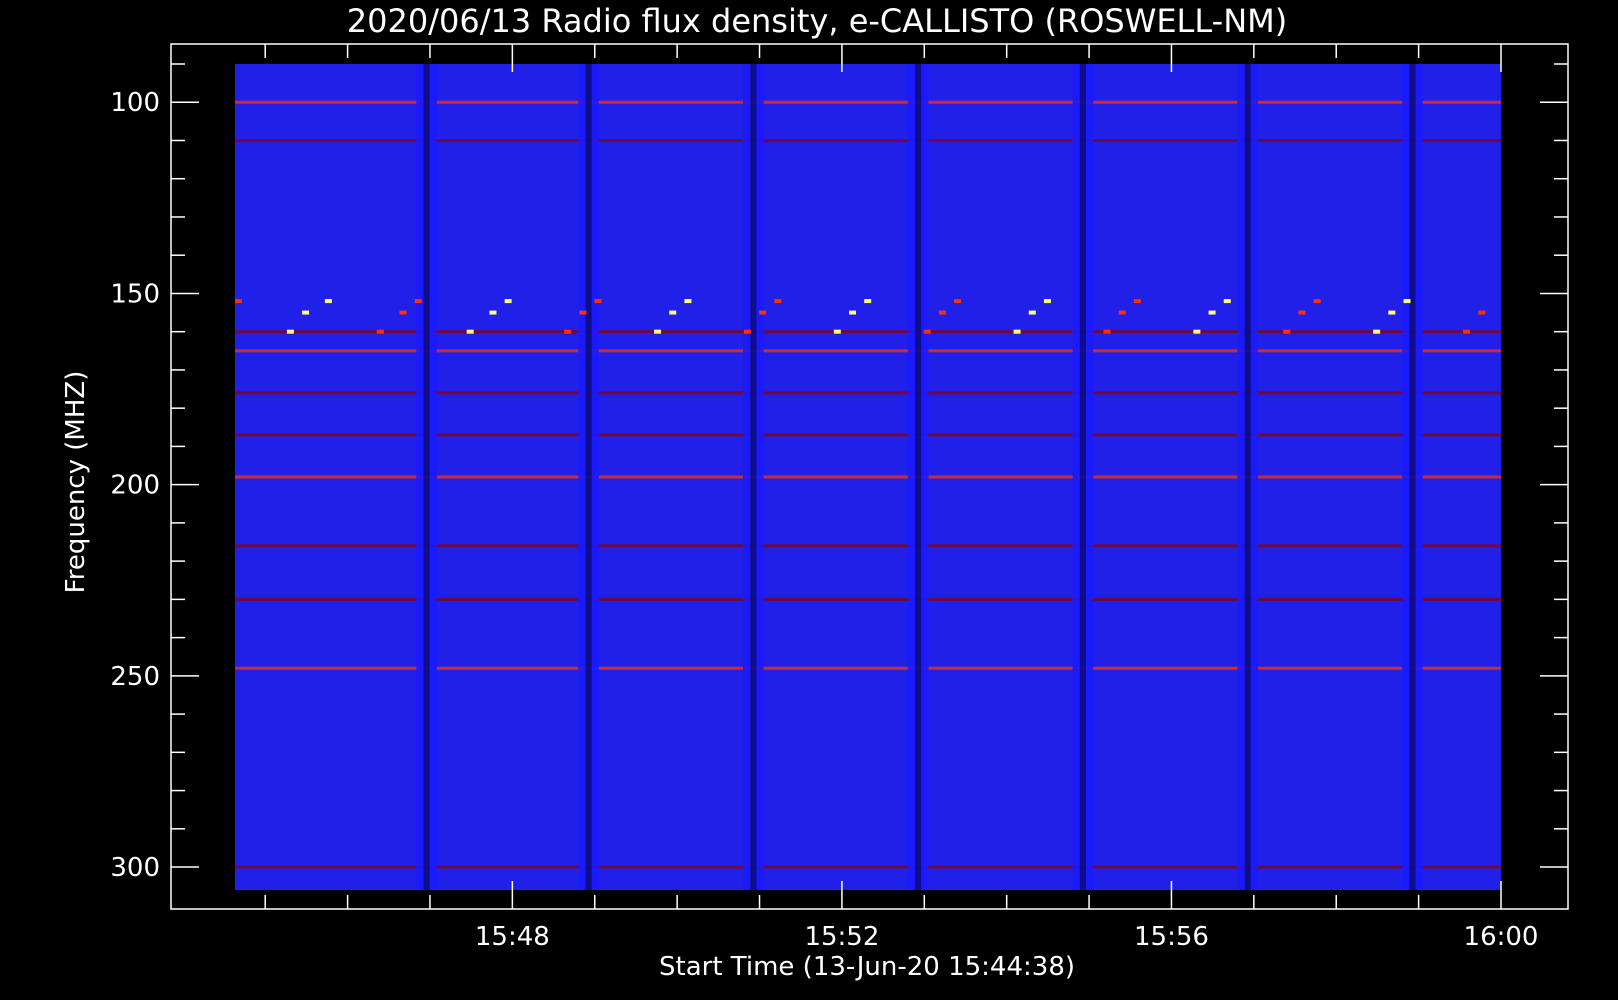 The image size is (1618, 1000). What do you see at coordinates (1501, 937) in the screenshot?
I see `x-tick-label: 16:00` at bounding box center [1501, 937].